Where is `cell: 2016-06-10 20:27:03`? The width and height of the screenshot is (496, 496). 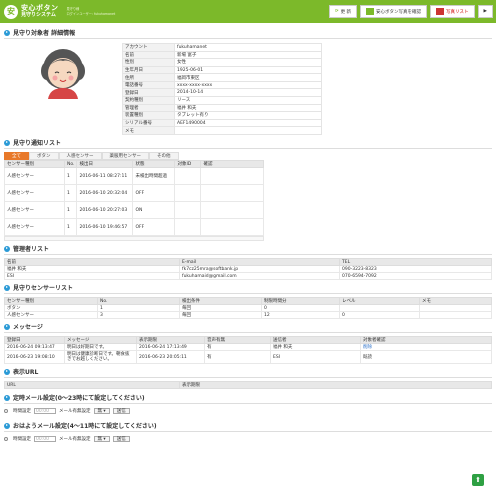
cell: 2016-06-10 20:27:03 is located at coordinates (105, 210).